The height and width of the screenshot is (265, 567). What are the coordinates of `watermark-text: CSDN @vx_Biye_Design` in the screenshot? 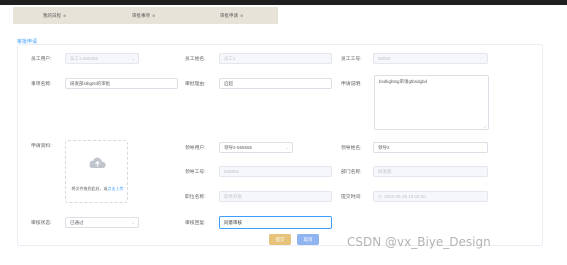 It's located at (419, 242).